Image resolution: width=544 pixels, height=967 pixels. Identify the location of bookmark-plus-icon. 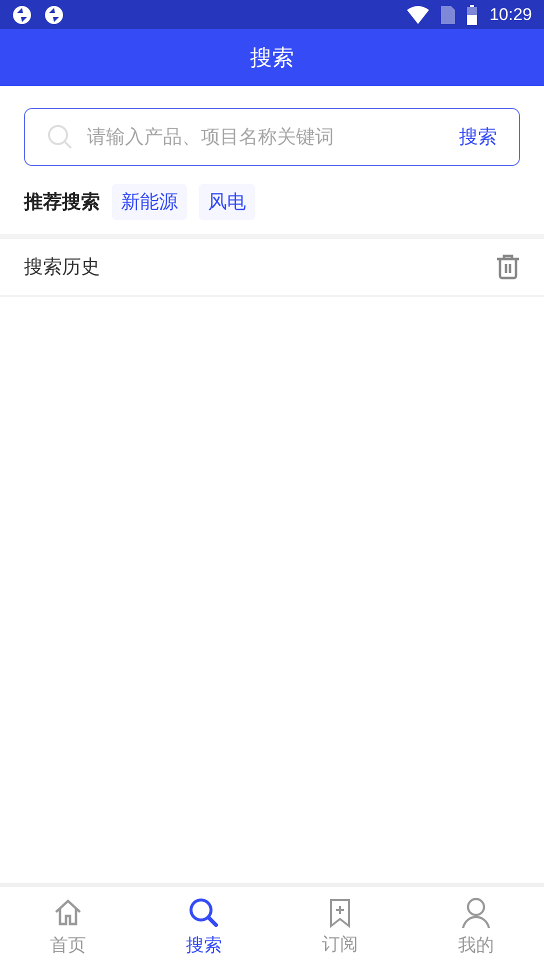
(340, 913).